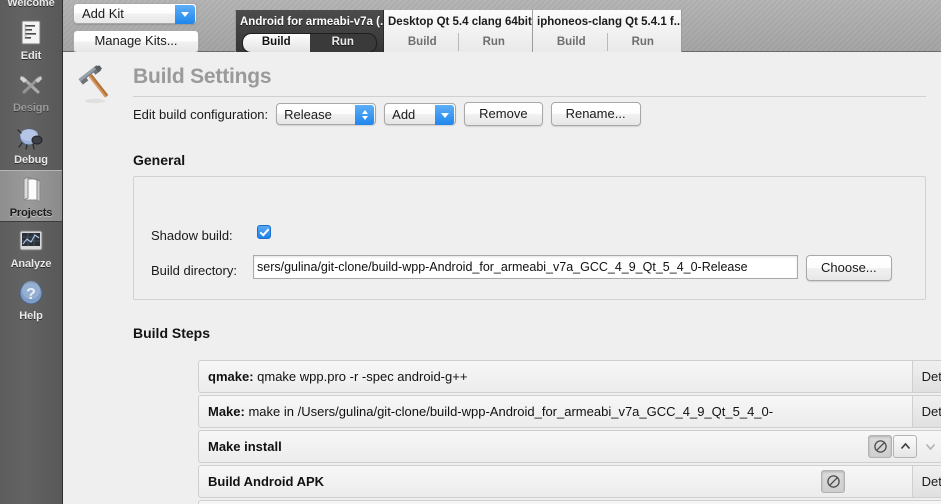 This screenshot has width=941, height=504. What do you see at coordinates (607, 31) in the screenshot?
I see `kit-tab-iphoneos: iphoneos-clang Qt 5.4.1 f... Build Run` at bounding box center [607, 31].